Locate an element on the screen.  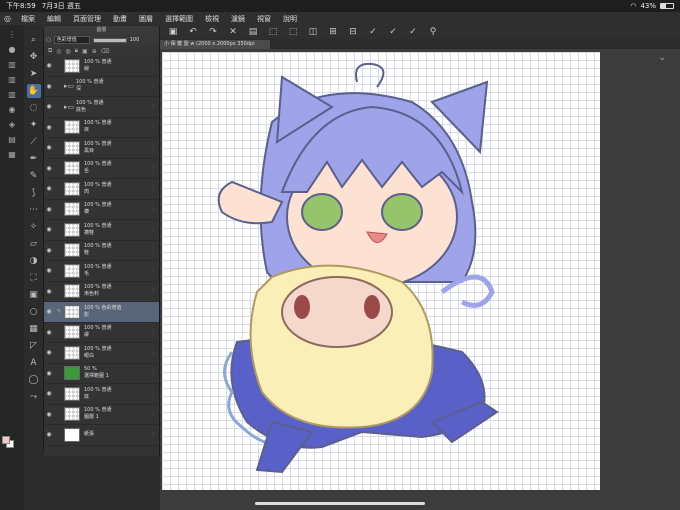
layer-row: ◉ 100 % 普通 圖層 1 ⋮ is located at coordinates (101, 415).